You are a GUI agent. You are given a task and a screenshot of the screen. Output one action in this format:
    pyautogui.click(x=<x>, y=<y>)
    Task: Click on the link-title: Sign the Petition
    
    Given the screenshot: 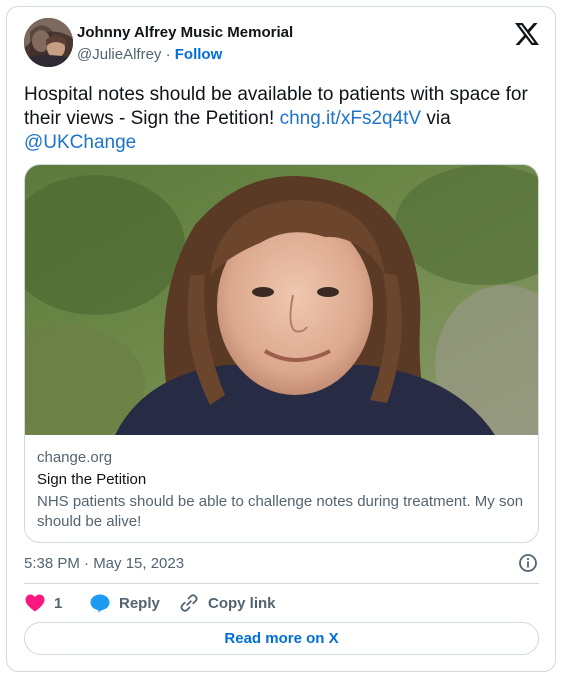 What is the action you would take?
    pyautogui.click(x=92, y=479)
    